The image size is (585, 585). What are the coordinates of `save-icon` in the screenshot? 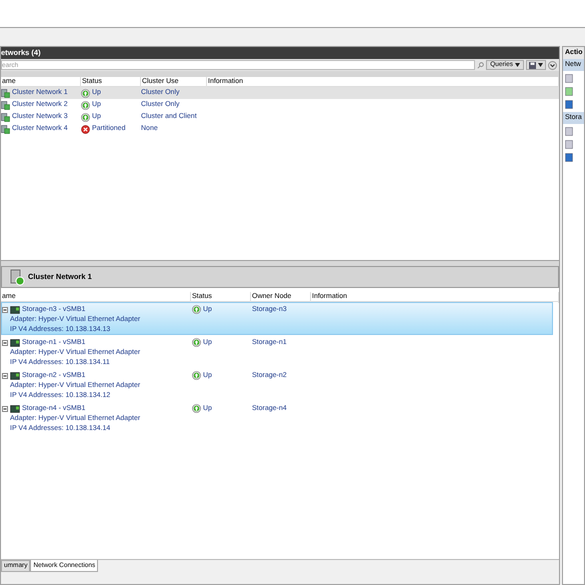 It's located at (532, 65).